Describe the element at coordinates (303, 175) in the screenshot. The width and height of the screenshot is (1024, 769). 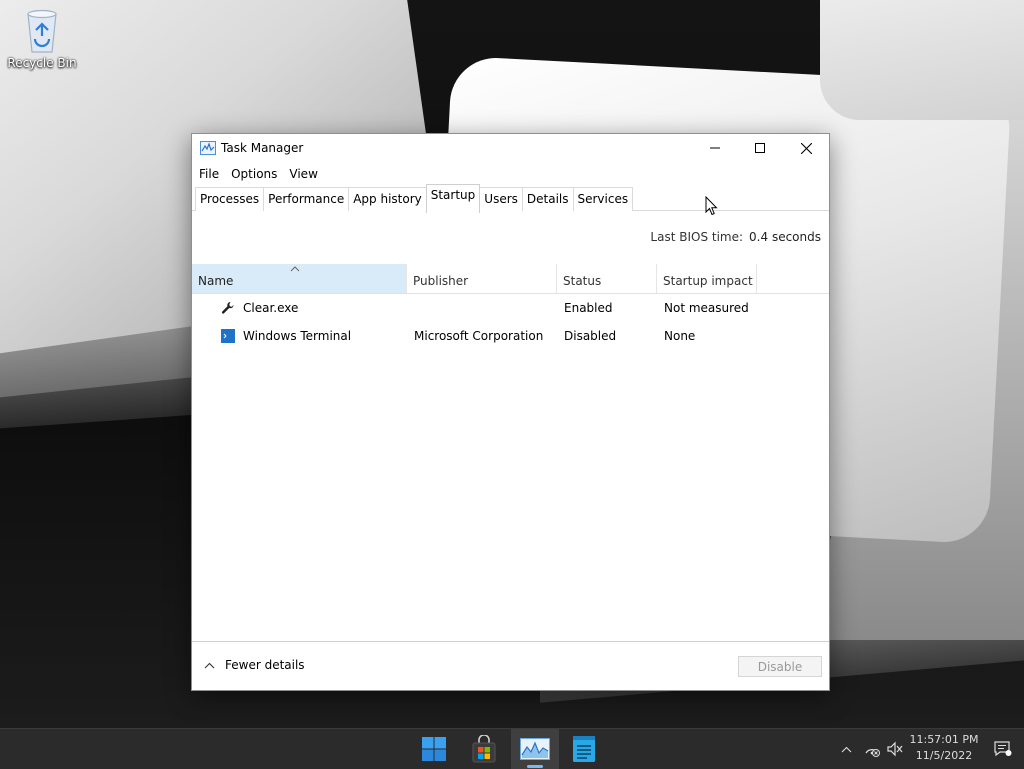
I see `menu-view: View` at that location.